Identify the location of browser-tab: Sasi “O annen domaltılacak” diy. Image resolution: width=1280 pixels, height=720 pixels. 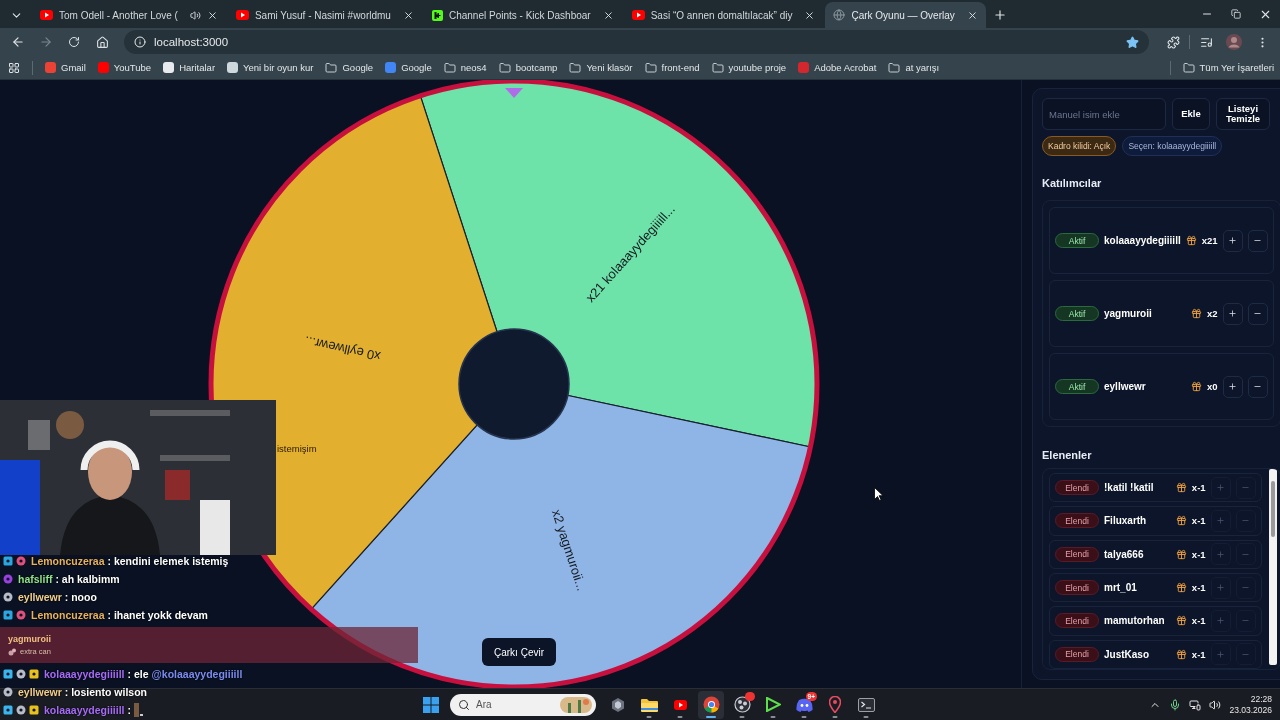
(723, 15).